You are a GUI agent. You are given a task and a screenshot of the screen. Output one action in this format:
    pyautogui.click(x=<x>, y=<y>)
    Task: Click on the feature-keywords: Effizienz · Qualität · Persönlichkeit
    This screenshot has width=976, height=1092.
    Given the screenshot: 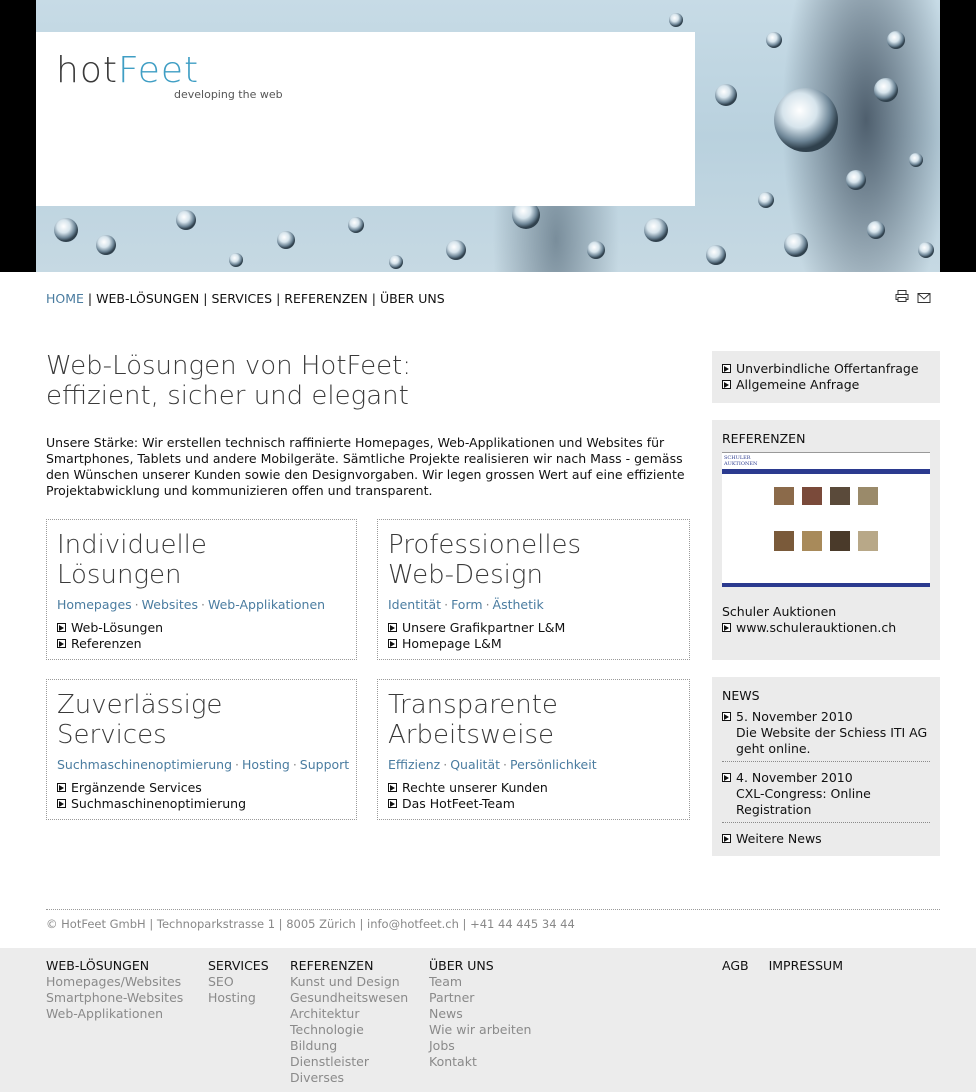 What is the action you would take?
    pyautogui.click(x=533, y=764)
    